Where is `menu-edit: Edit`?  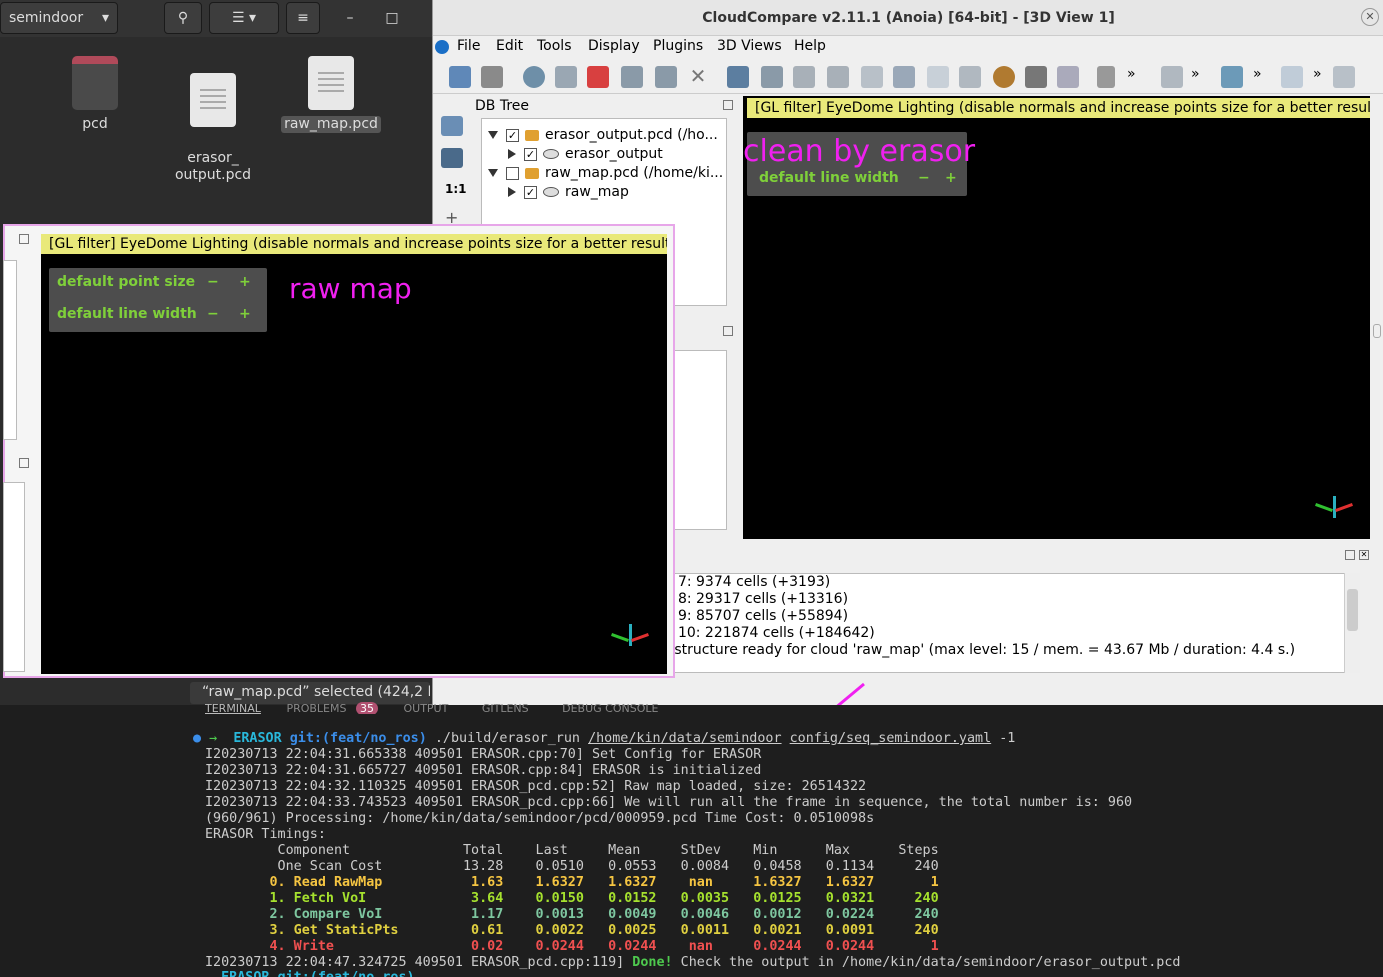
menu-edit: Edit is located at coordinates (509, 46).